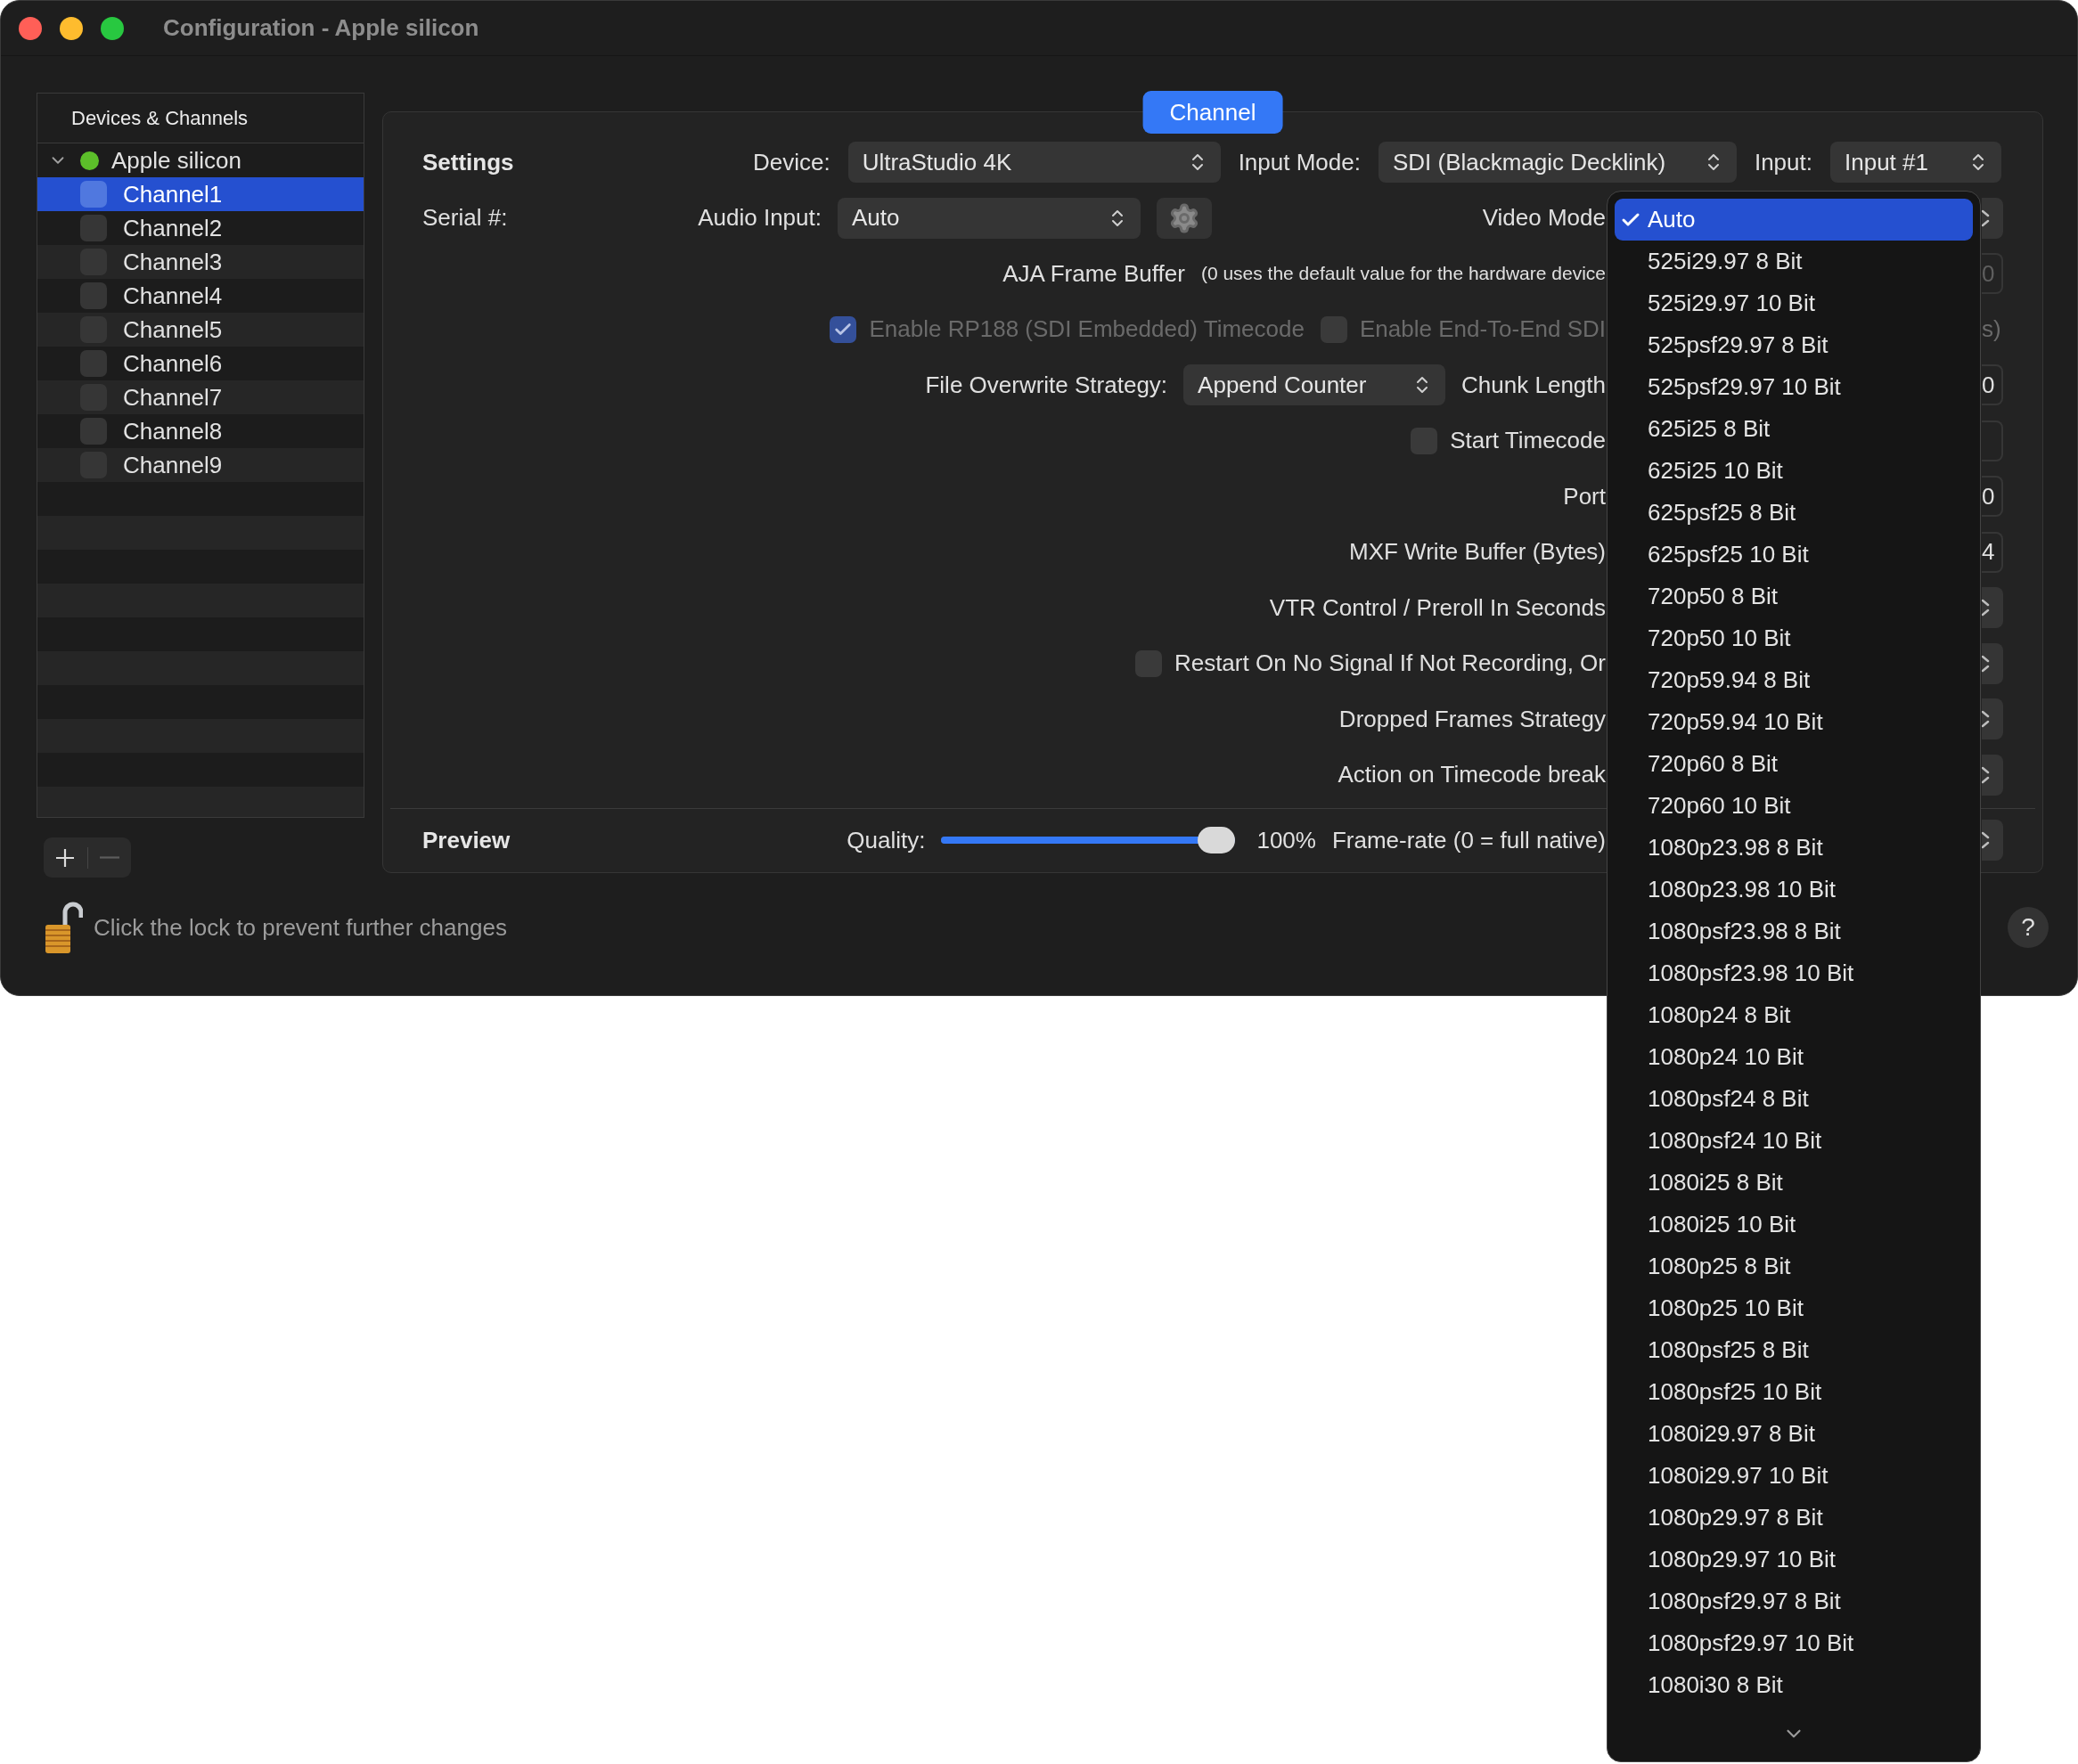  What do you see at coordinates (467, 840) in the screenshot?
I see `section-heading: Preview` at bounding box center [467, 840].